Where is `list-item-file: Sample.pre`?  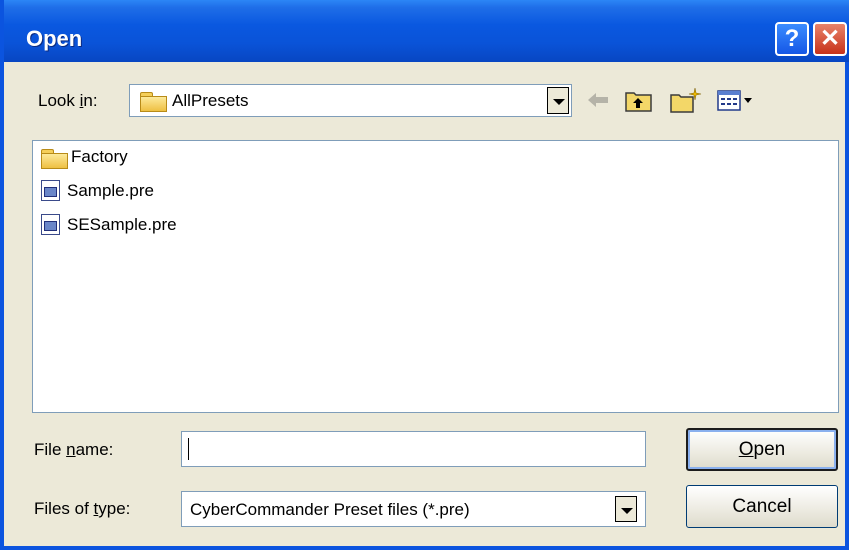 list-item-file: Sample.pre is located at coordinates (96, 191).